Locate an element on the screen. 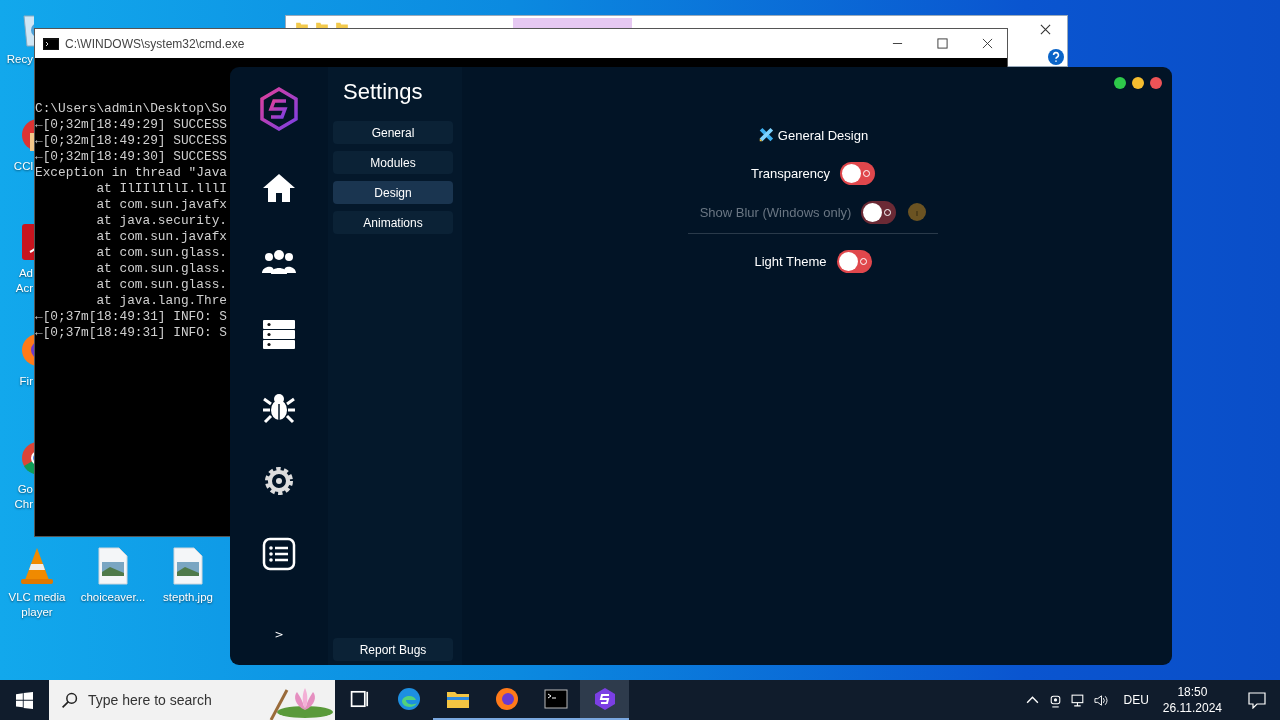 This screenshot has height=720, width=1280. settings-tab: Animations is located at coordinates (393, 222).